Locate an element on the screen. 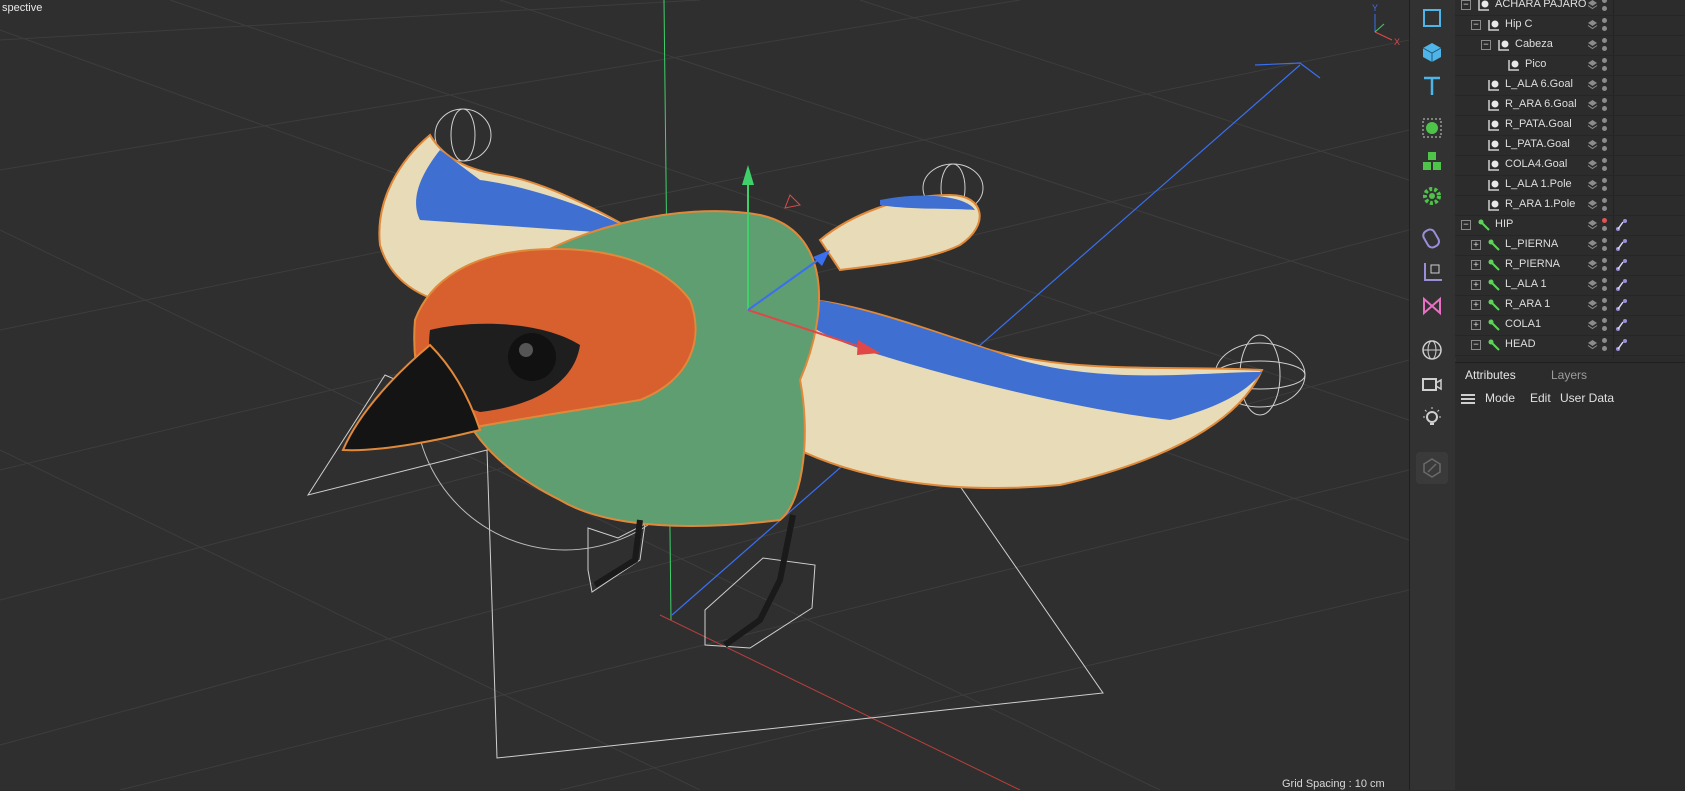  object-row: L_ALA 6.Goal is located at coordinates (1570, 85).